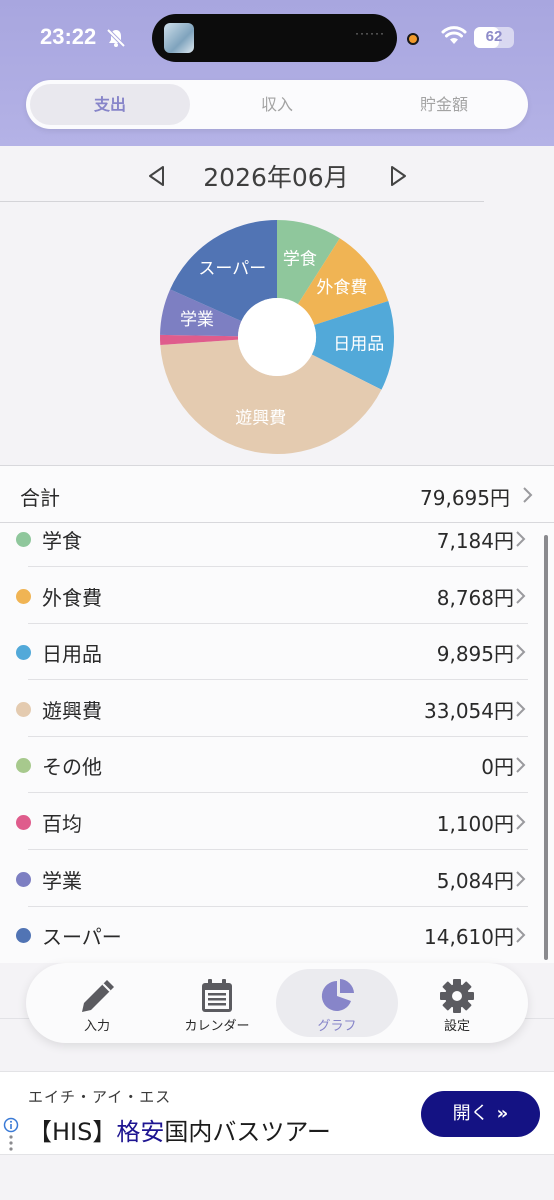 The width and height of the screenshot is (554, 1200). I want to click on total-label: 合計, so click(40, 498).